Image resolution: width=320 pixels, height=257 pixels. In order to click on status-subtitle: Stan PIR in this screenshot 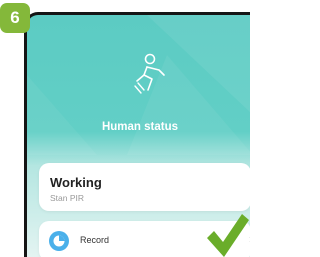, I will do `click(67, 198)`.